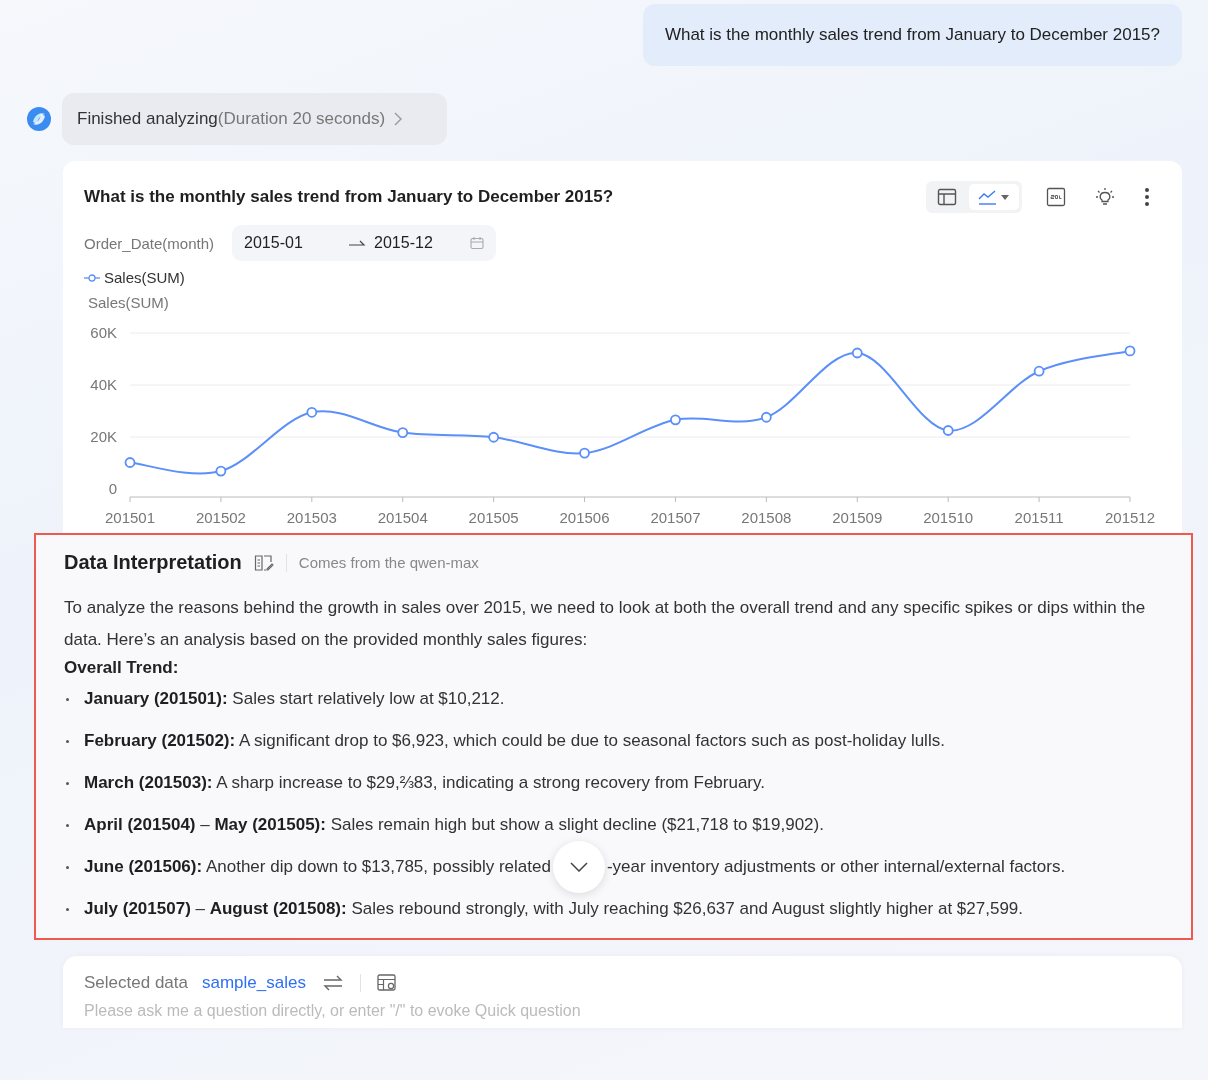  What do you see at coordinates (364, 243) in the screenshot?
I see `date-range-field: 2015-01 2015-12` at bounding box center [364, 243].